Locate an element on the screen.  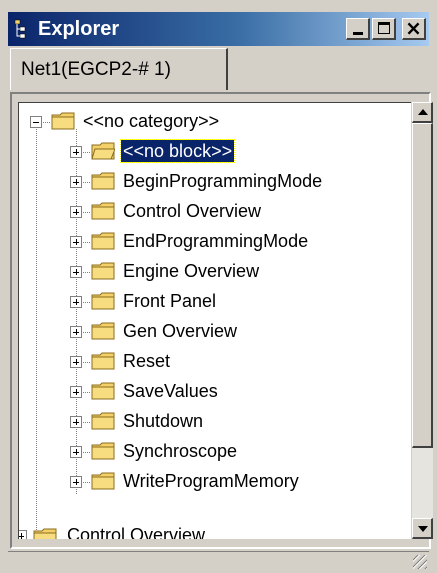
close-button: × is located at coordinates (414, 28).